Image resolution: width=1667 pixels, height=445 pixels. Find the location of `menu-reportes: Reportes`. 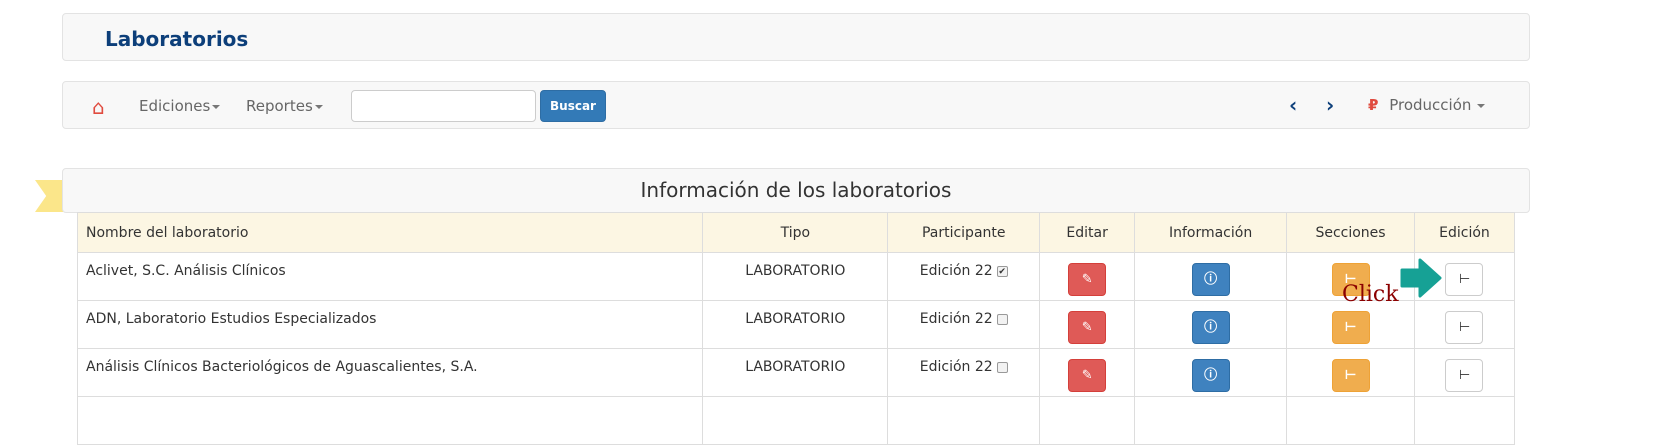

menu-reportes: Reportes is located at coordinates (284, 106).